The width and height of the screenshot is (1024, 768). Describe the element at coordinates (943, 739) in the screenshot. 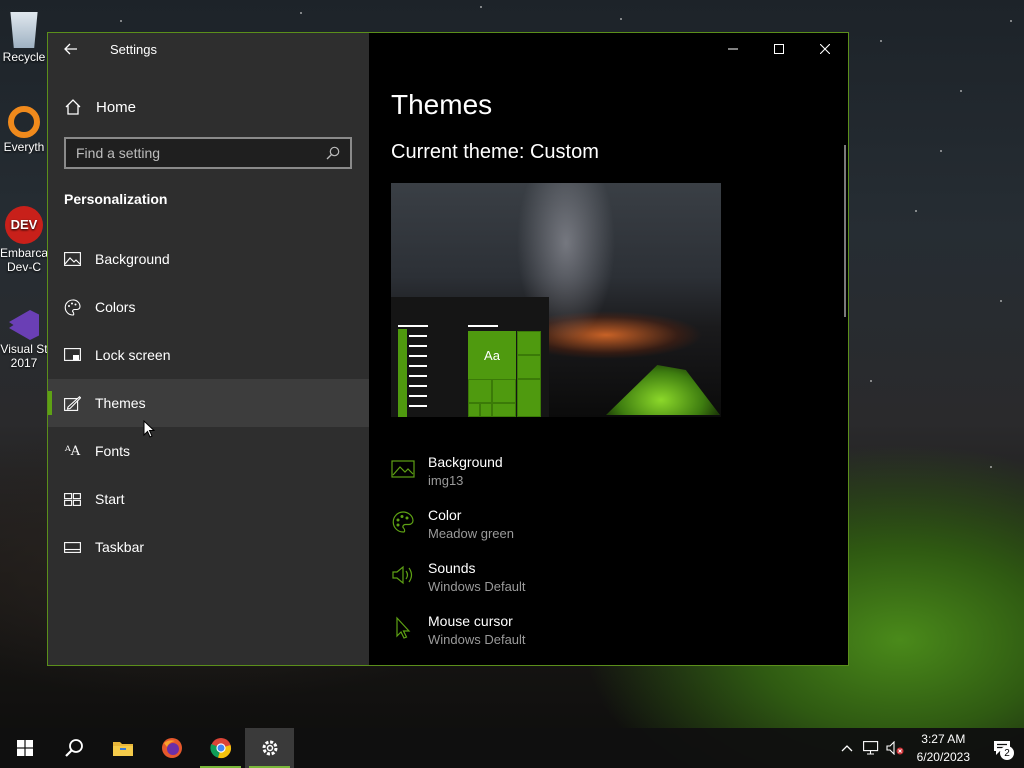

I see `clock-time: 3:27 AM` at that location.